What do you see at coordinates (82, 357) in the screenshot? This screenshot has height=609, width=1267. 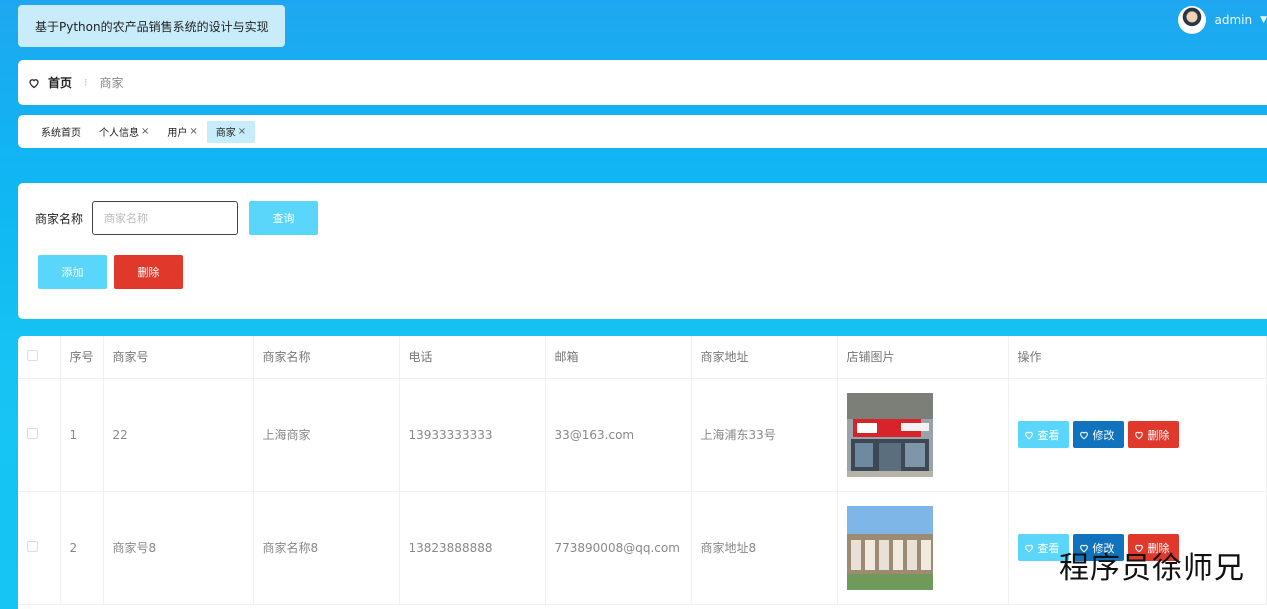 I see `col-index: 序号` at bounding box center [82, 357].